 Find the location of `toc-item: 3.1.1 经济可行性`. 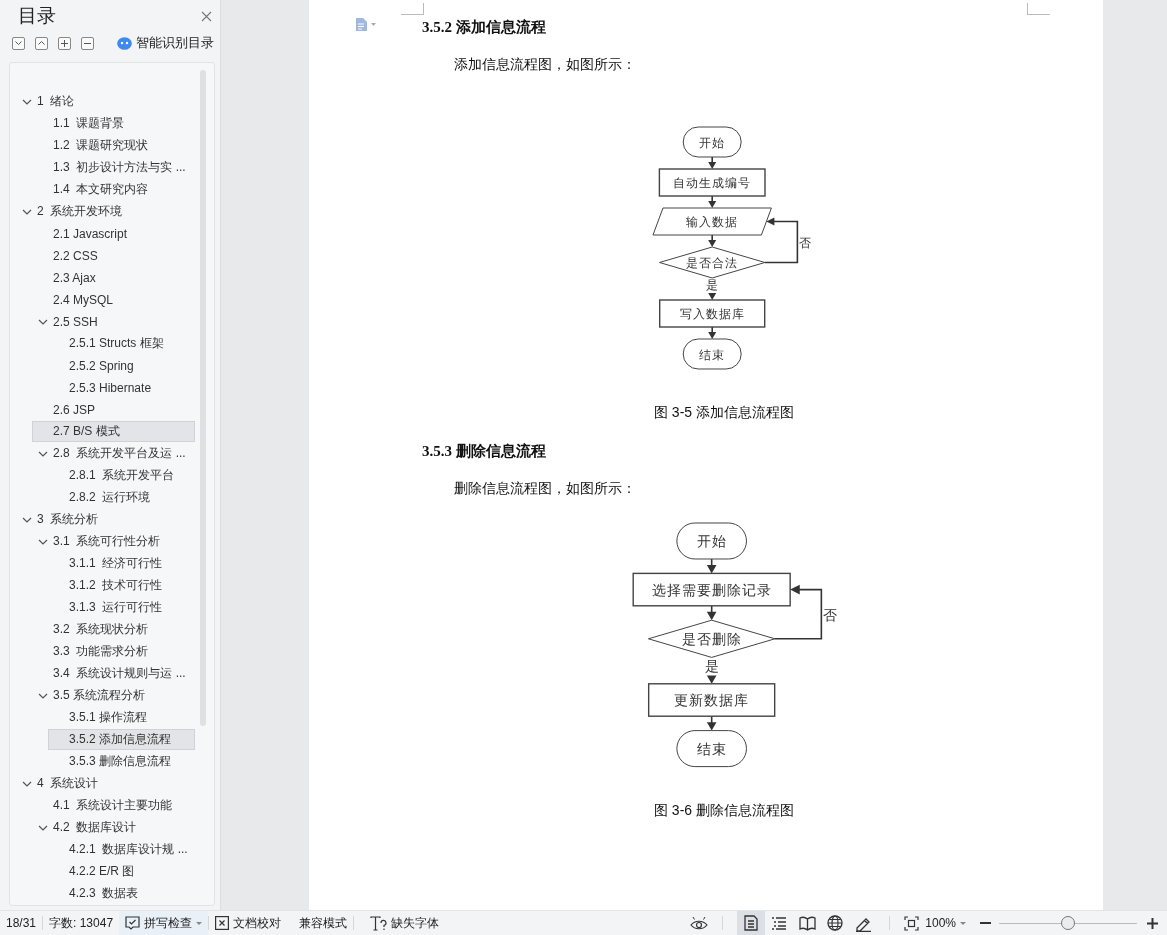

toc-item: 3.1.1 经济可行性 is located at coordinates (121, 563).